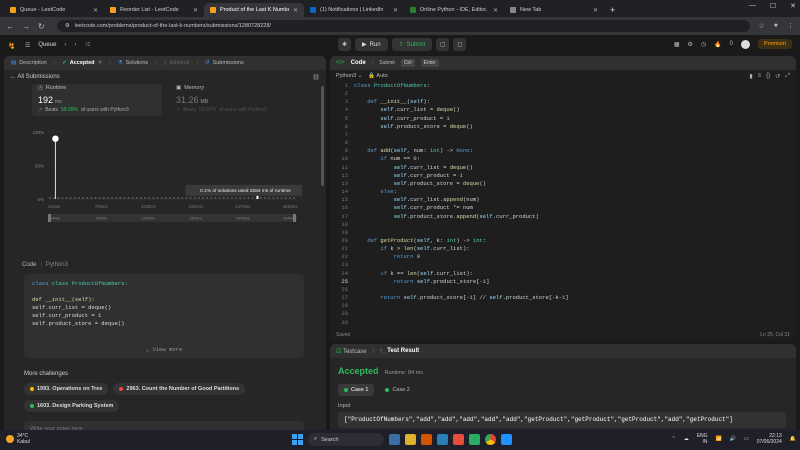  I want to click on reset-icon: ↺, so click(777, 76).